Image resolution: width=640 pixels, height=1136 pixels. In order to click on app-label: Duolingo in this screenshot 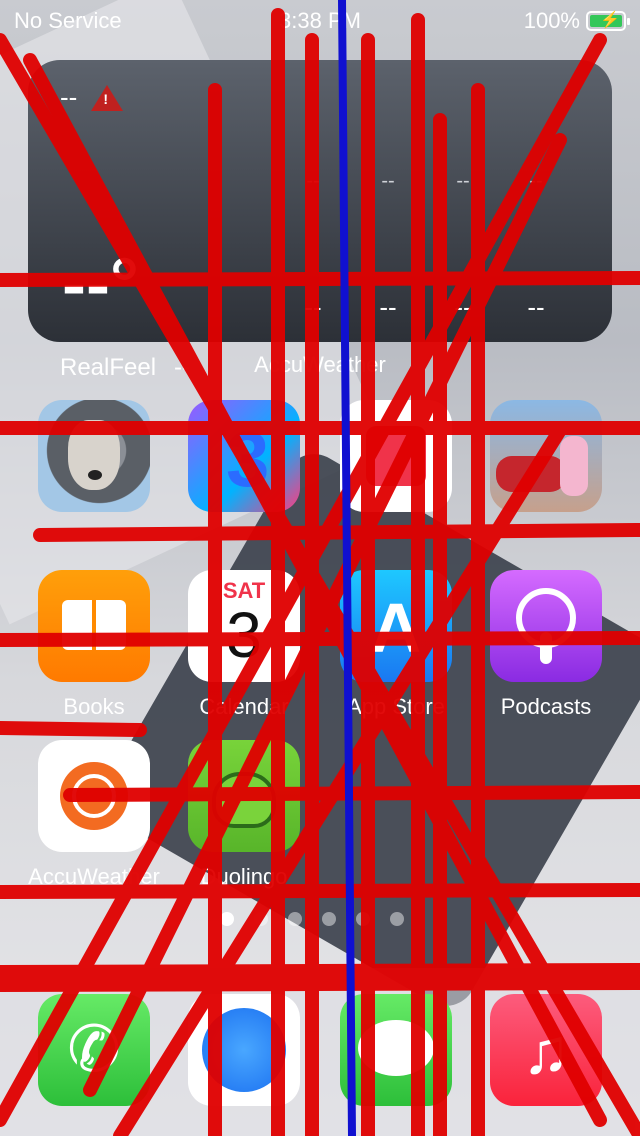, I will do `click(244, 876)`.